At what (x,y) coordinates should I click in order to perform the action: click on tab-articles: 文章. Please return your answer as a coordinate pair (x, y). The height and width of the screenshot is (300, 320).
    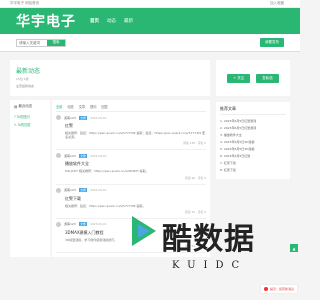
    Looking at the image, I should click on (82, 106).